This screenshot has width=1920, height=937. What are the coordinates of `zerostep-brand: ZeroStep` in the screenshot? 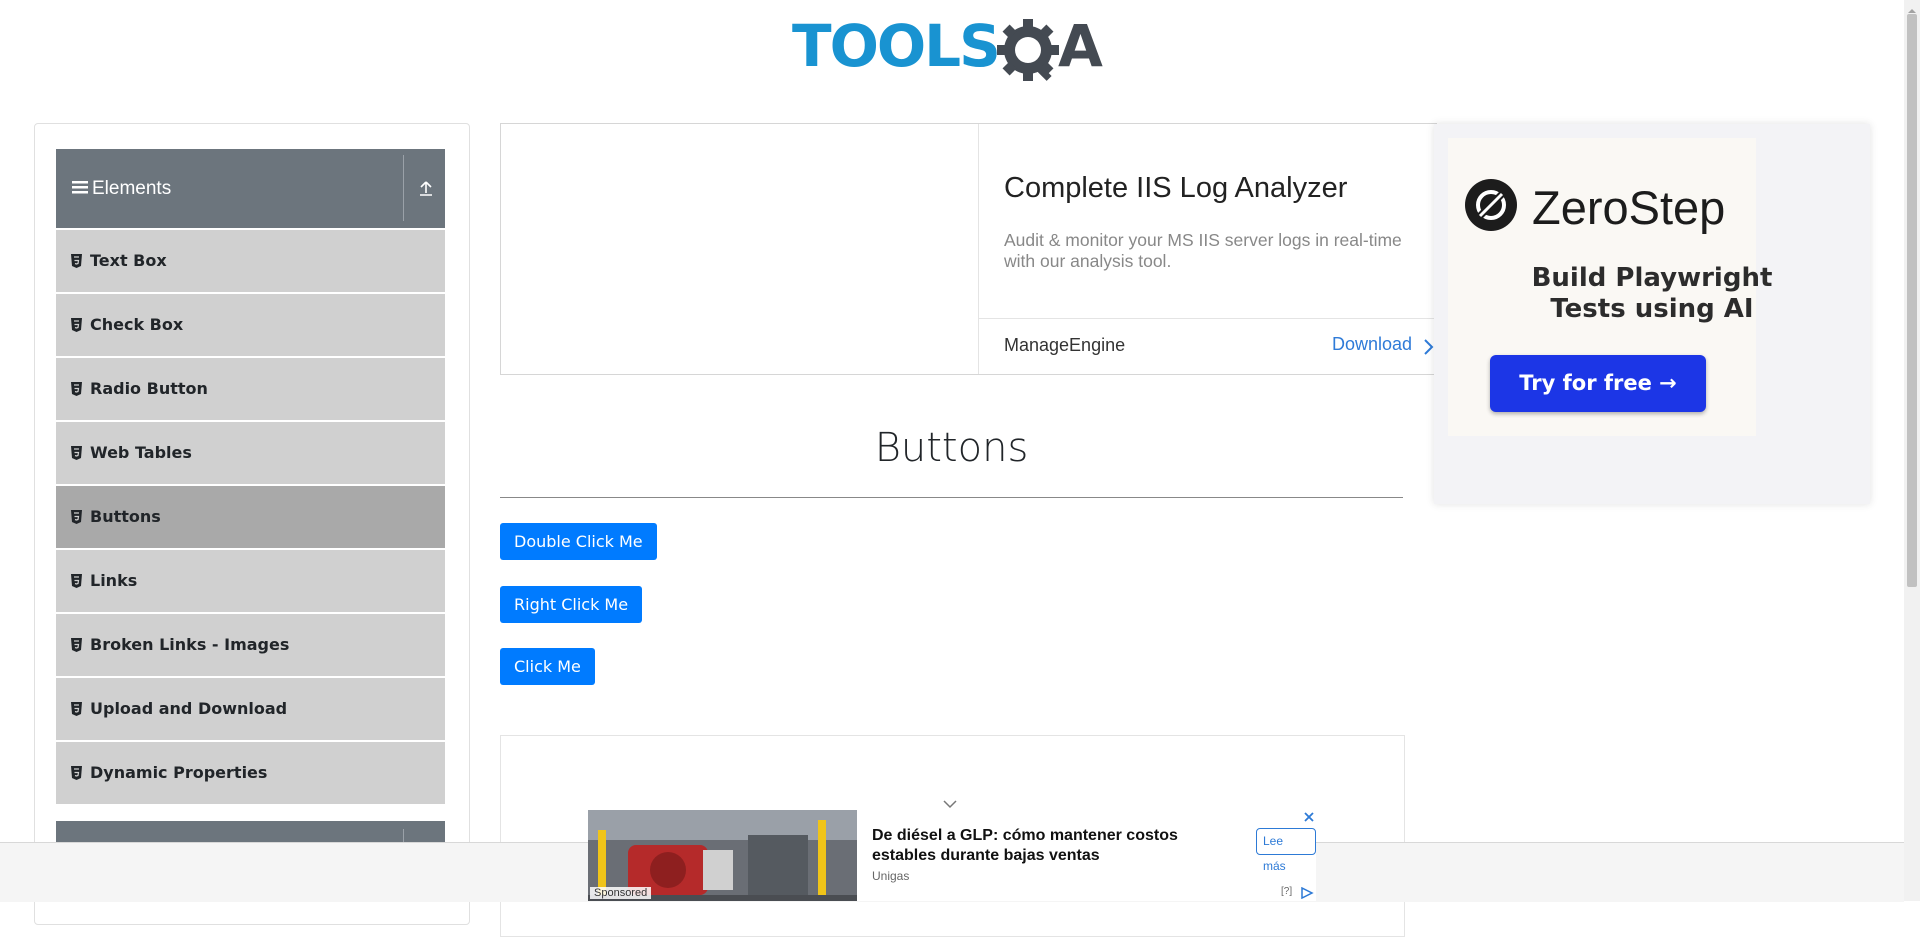 It's located at (1629, 207).